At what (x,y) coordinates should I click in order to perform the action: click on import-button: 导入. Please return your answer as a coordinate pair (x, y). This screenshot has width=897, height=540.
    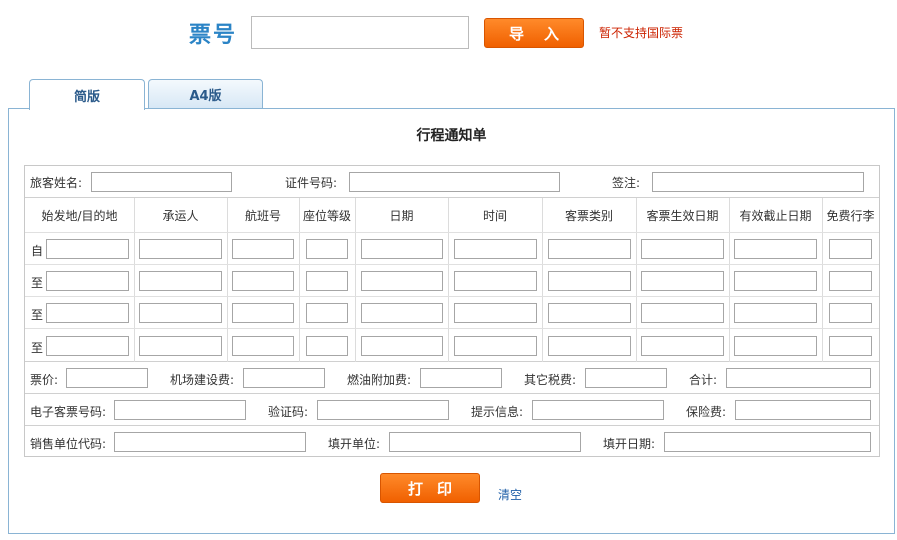
    Looking at the image, I should click on (534, 33).